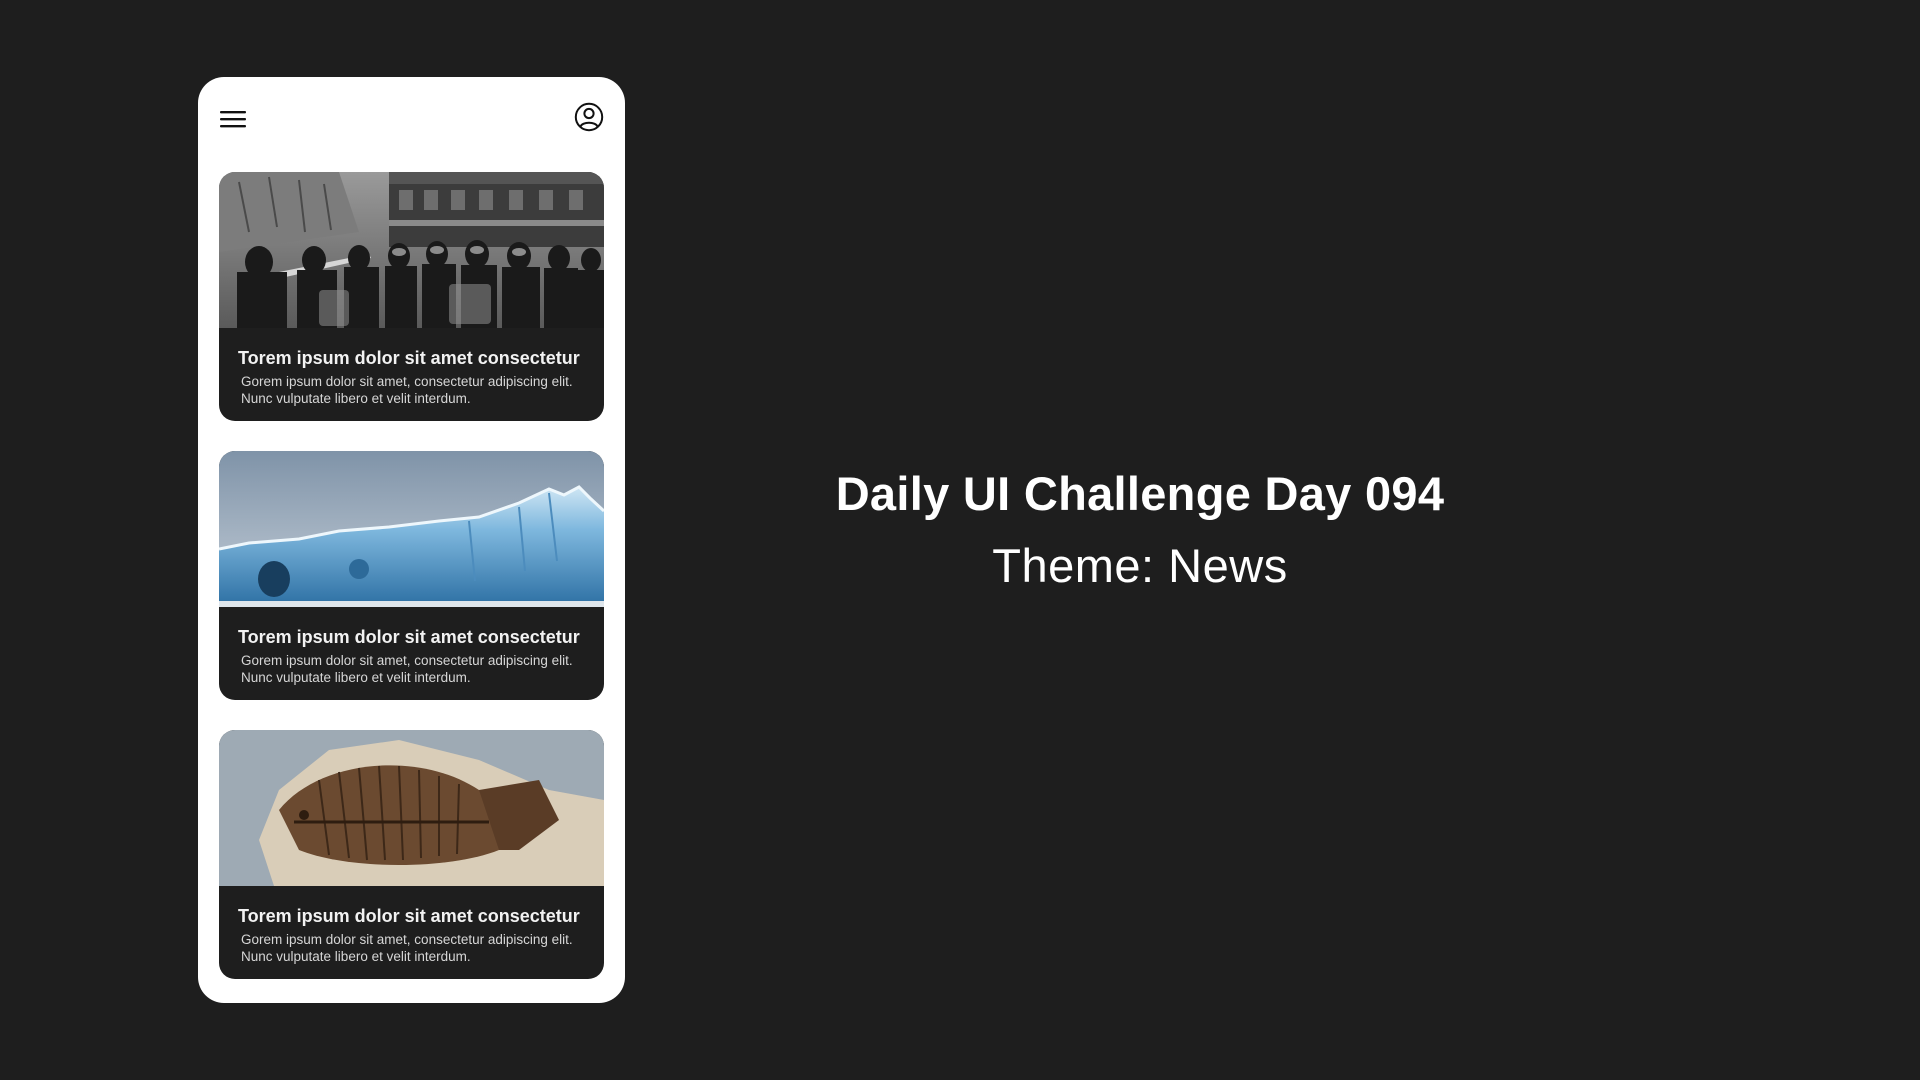 This screenshot has width=1920, height=1080. I want to click on profile-button, so click(589, 117).